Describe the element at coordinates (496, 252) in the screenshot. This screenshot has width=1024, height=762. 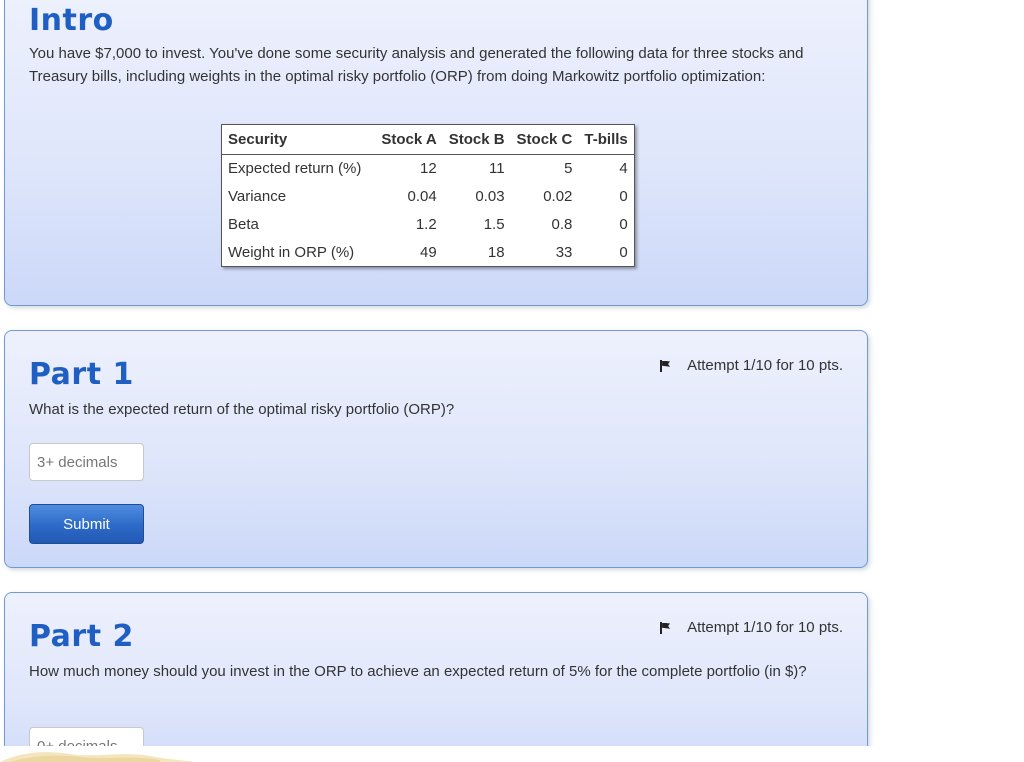
I see `table-cell: 18` at that location.